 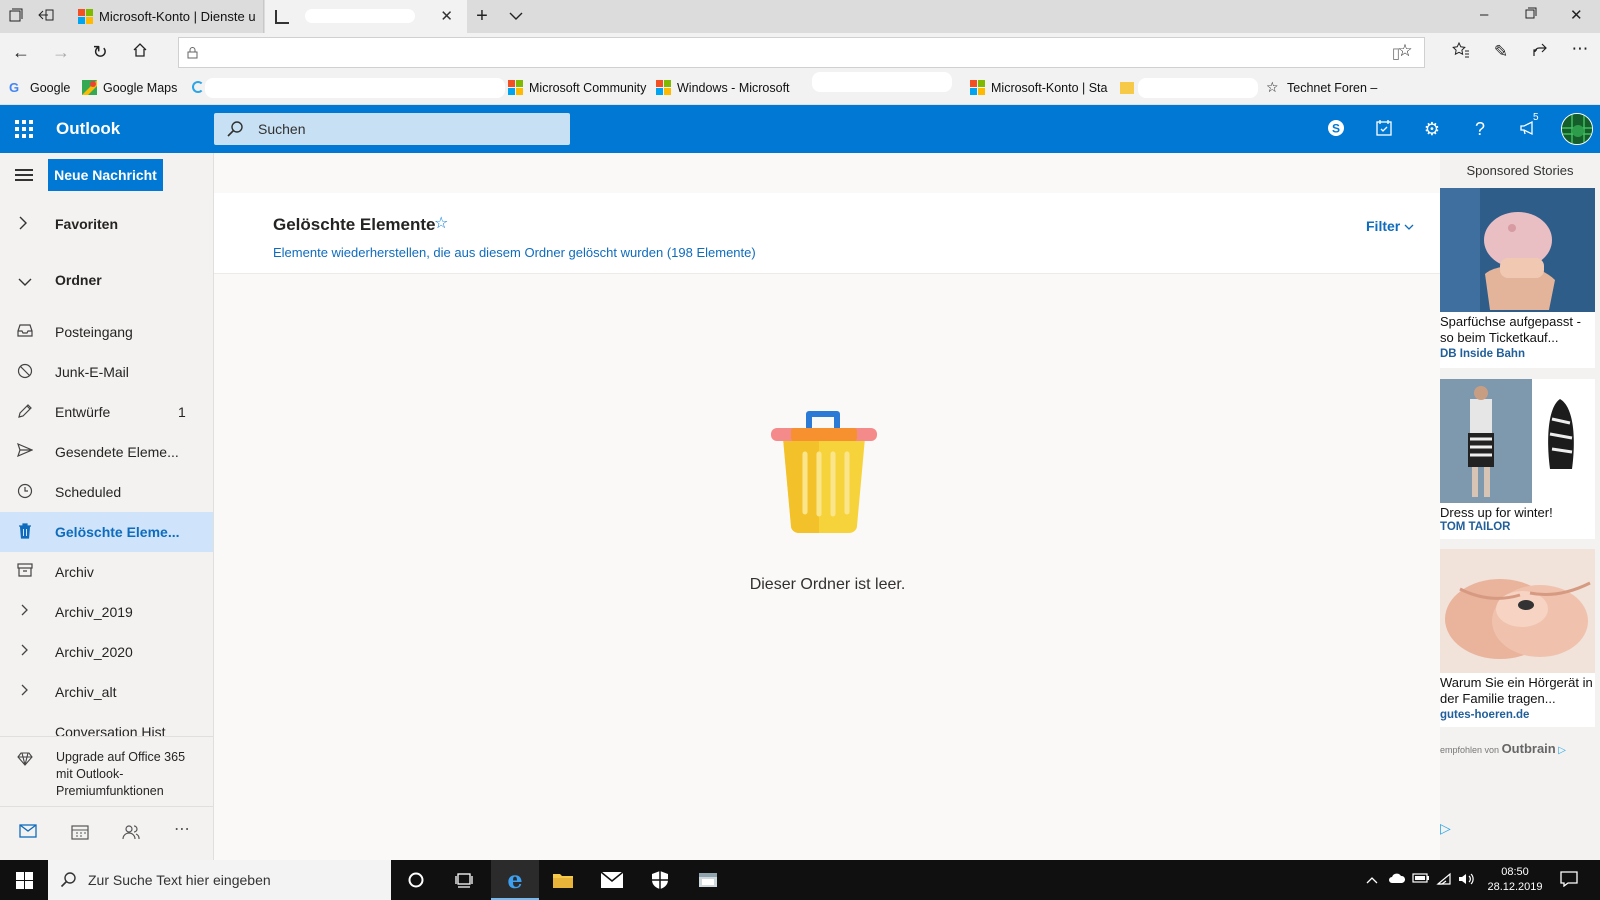 What do you see at coordinates (660, 880) in the screenshot?
I see `security-shield-icon` at bounding box center [660, 880].